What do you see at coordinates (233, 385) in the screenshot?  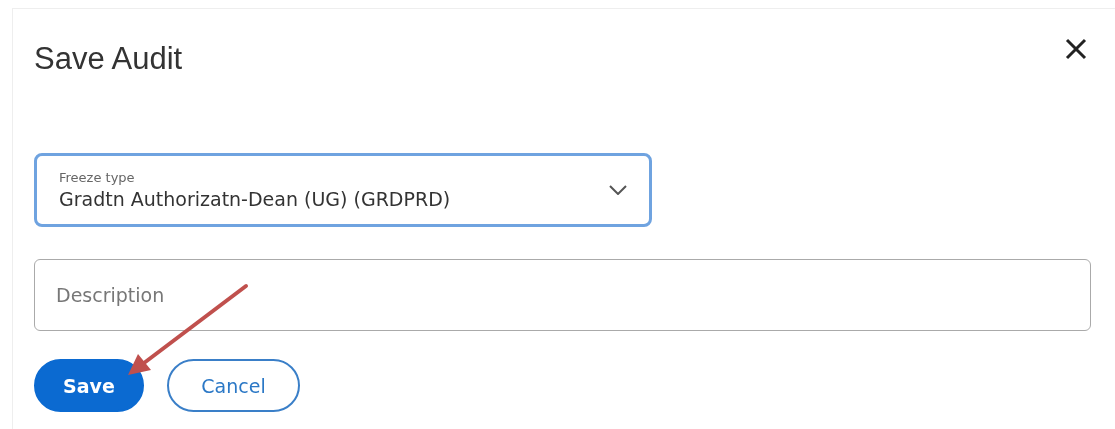 I see `cancel-button: Cancel` at bounding box center [233, 385].